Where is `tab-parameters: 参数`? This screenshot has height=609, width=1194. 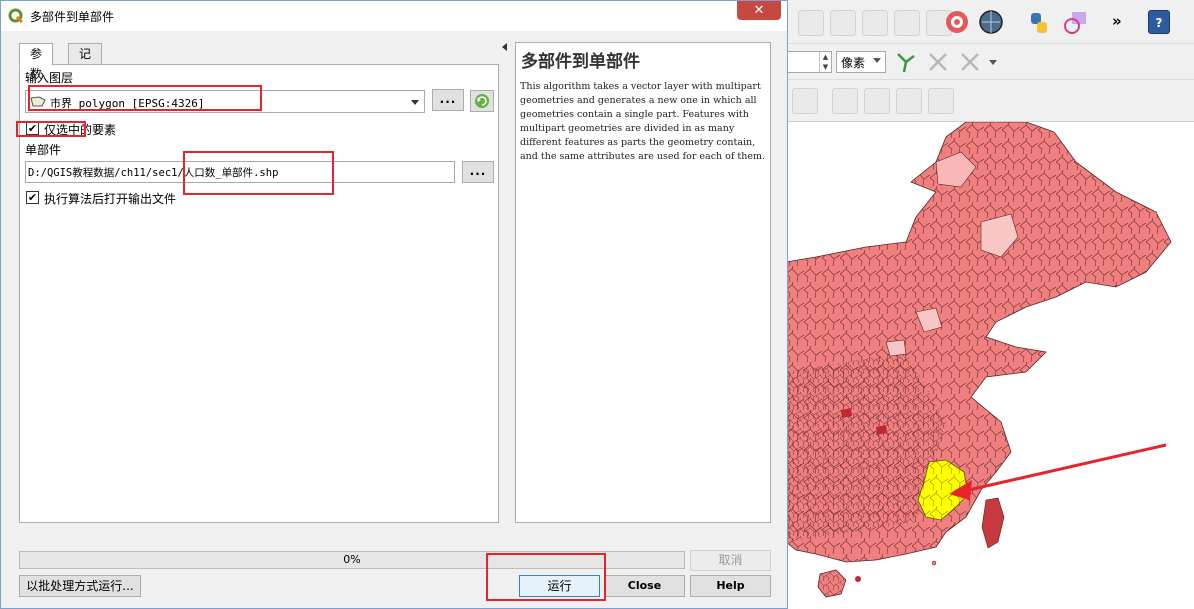 tab-parameters: 参数 is located at coordinates (36, 62).